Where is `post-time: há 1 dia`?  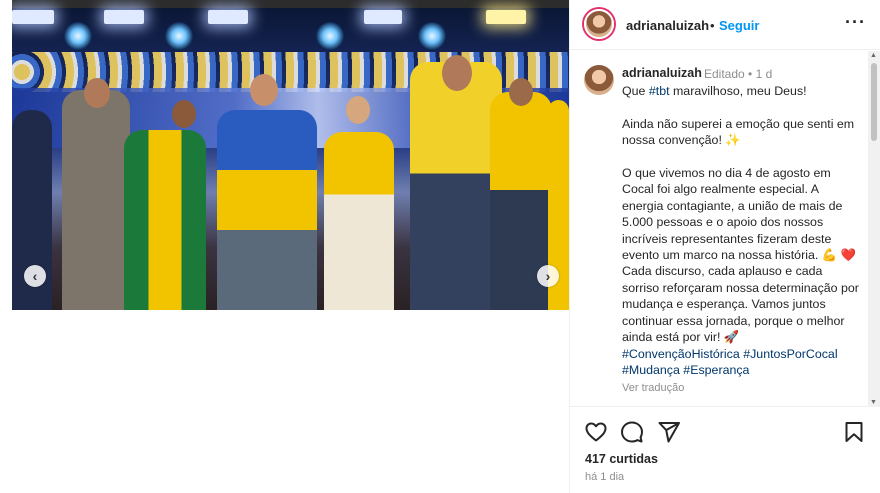
post-time: há 1 dia is located at coordinates (605, 477).